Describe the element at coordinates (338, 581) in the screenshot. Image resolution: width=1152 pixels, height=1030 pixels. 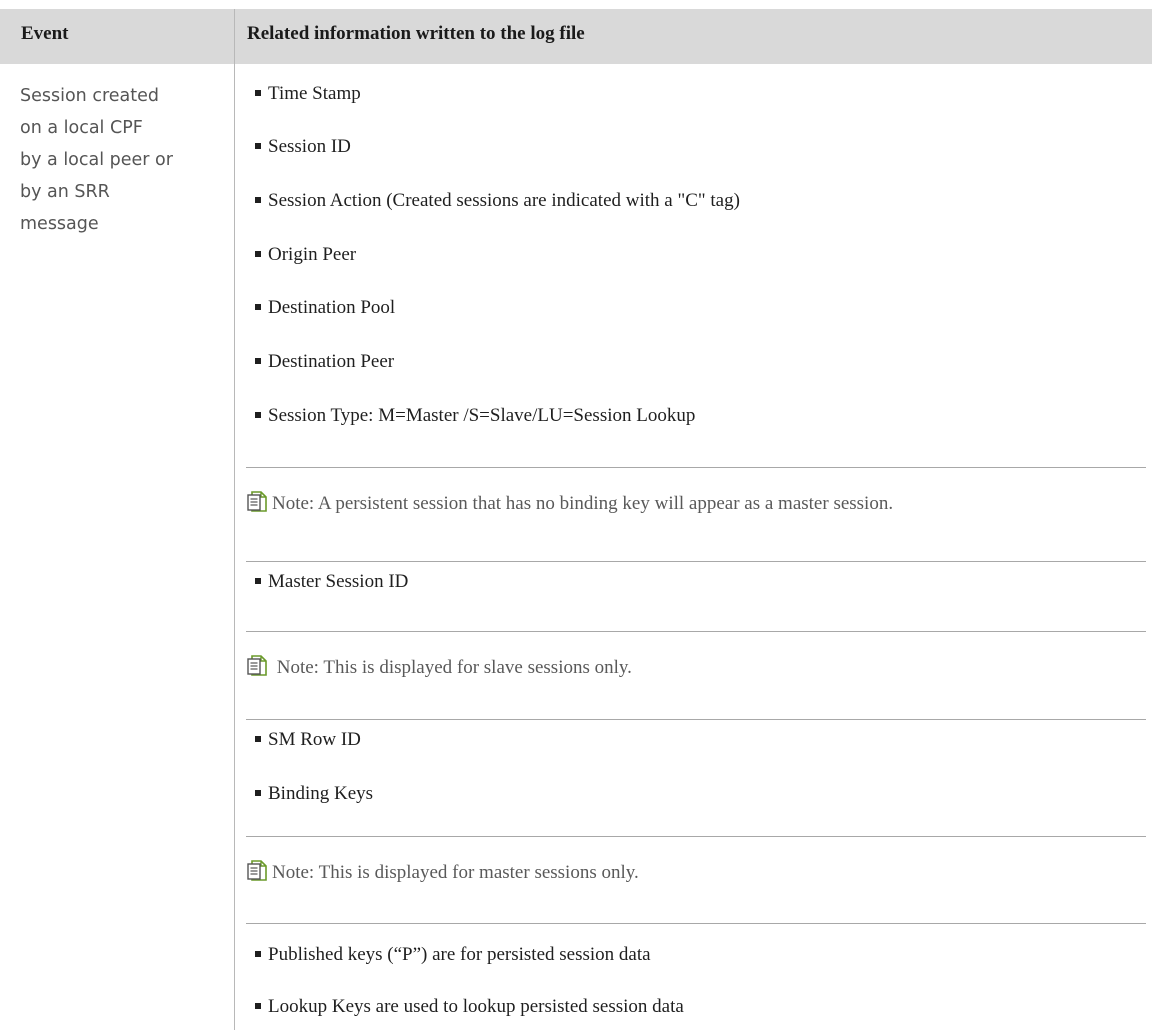
I see `list-item-text: Master Session ID` at that location.